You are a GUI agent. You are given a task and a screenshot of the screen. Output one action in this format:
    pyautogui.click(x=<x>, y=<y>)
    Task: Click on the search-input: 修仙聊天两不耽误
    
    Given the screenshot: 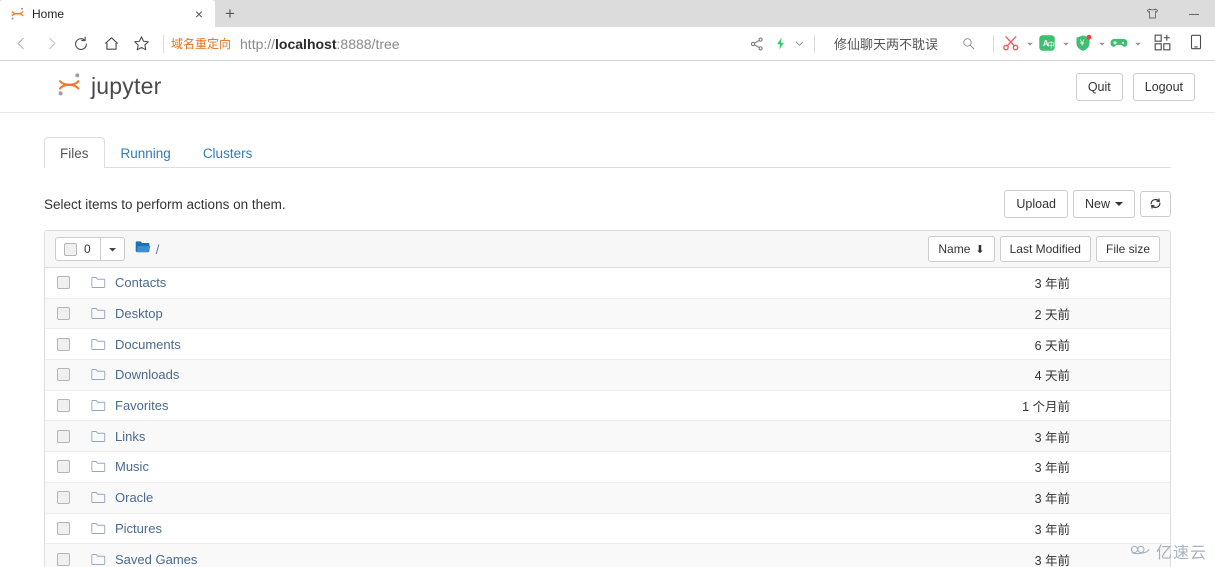 What is the action you would take?
    pyautogui.click(x=904, y=44)
    